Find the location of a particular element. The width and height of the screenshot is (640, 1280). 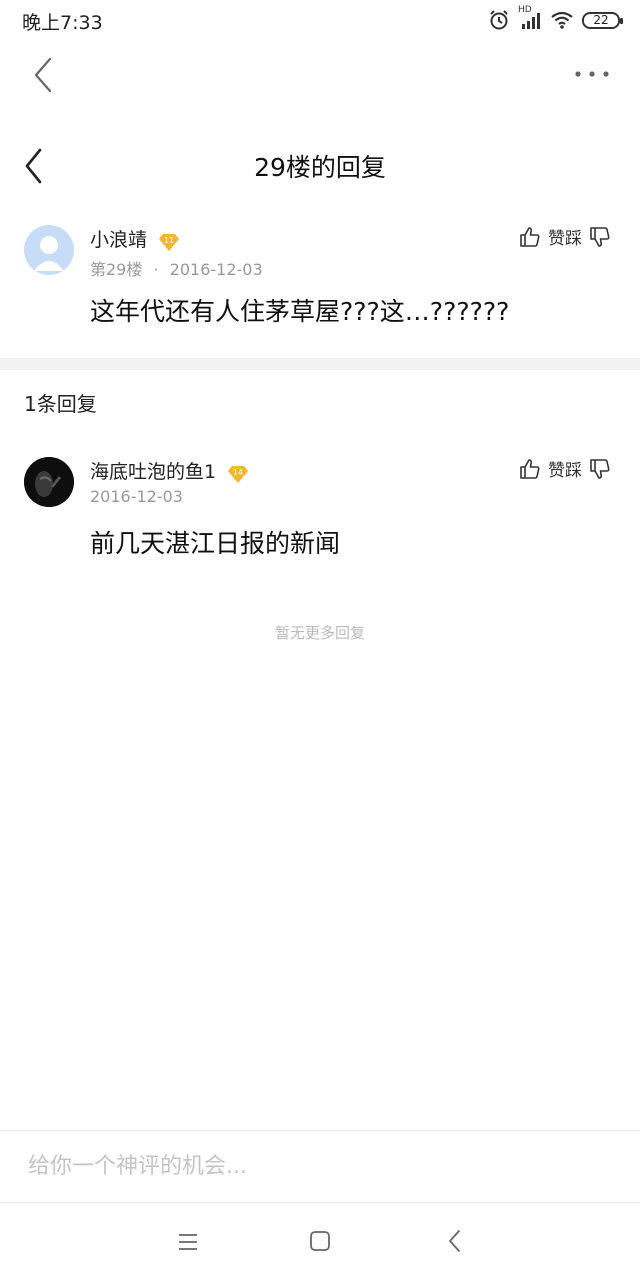

level-badge-icon: 11 is located at coordinates (169, 242).